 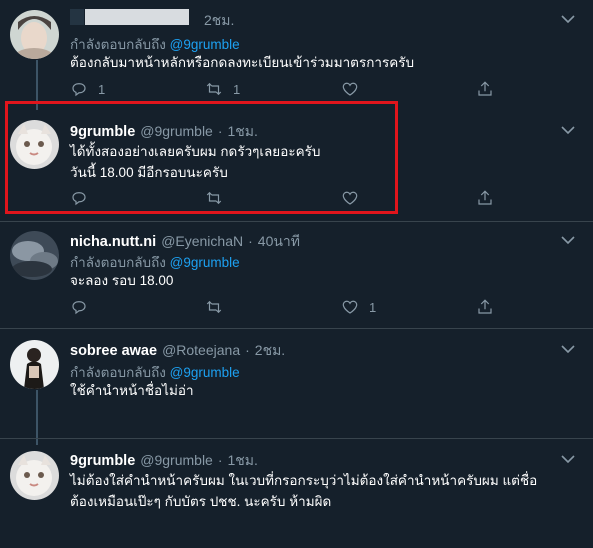 I want to click on tweet-text: จะลอง รอบ 18.00, so click(x=121, y=280).